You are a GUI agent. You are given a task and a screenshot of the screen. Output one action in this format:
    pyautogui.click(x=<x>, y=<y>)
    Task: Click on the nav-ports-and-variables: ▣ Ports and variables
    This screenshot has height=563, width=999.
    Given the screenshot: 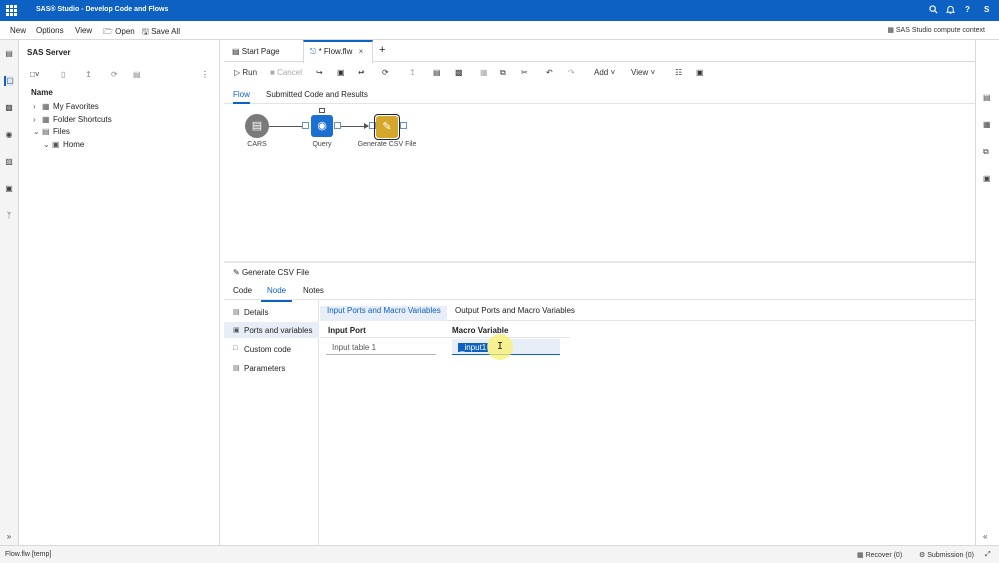 What is the action you would take?
    pyautogui.click(x=271, y=330)
    